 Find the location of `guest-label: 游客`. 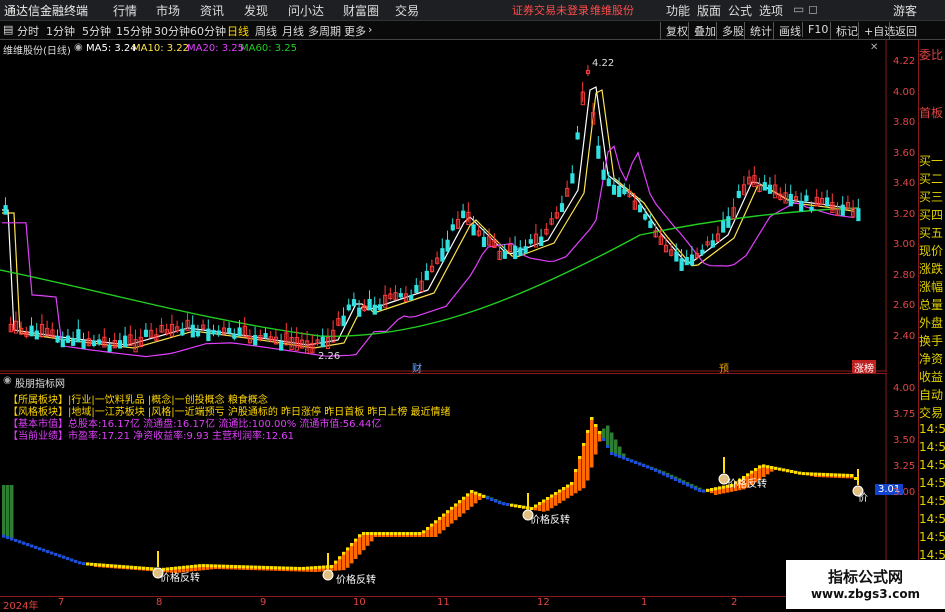

guest-label: 游客 is located at coordinates (905, 10).